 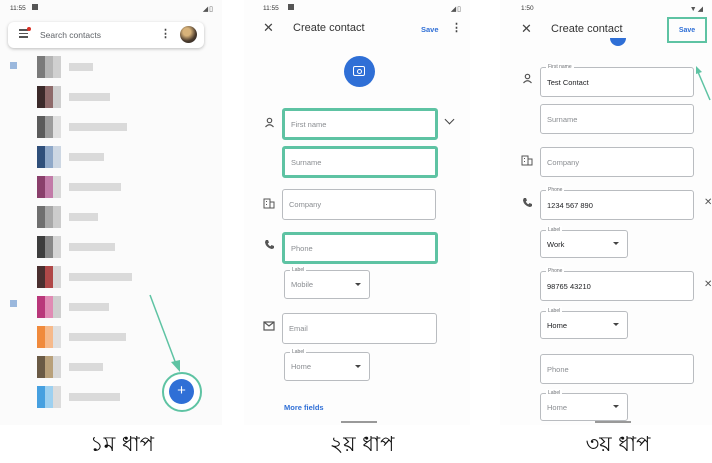 I want to click on email-label-value: Home, so click(x=301, y=366).